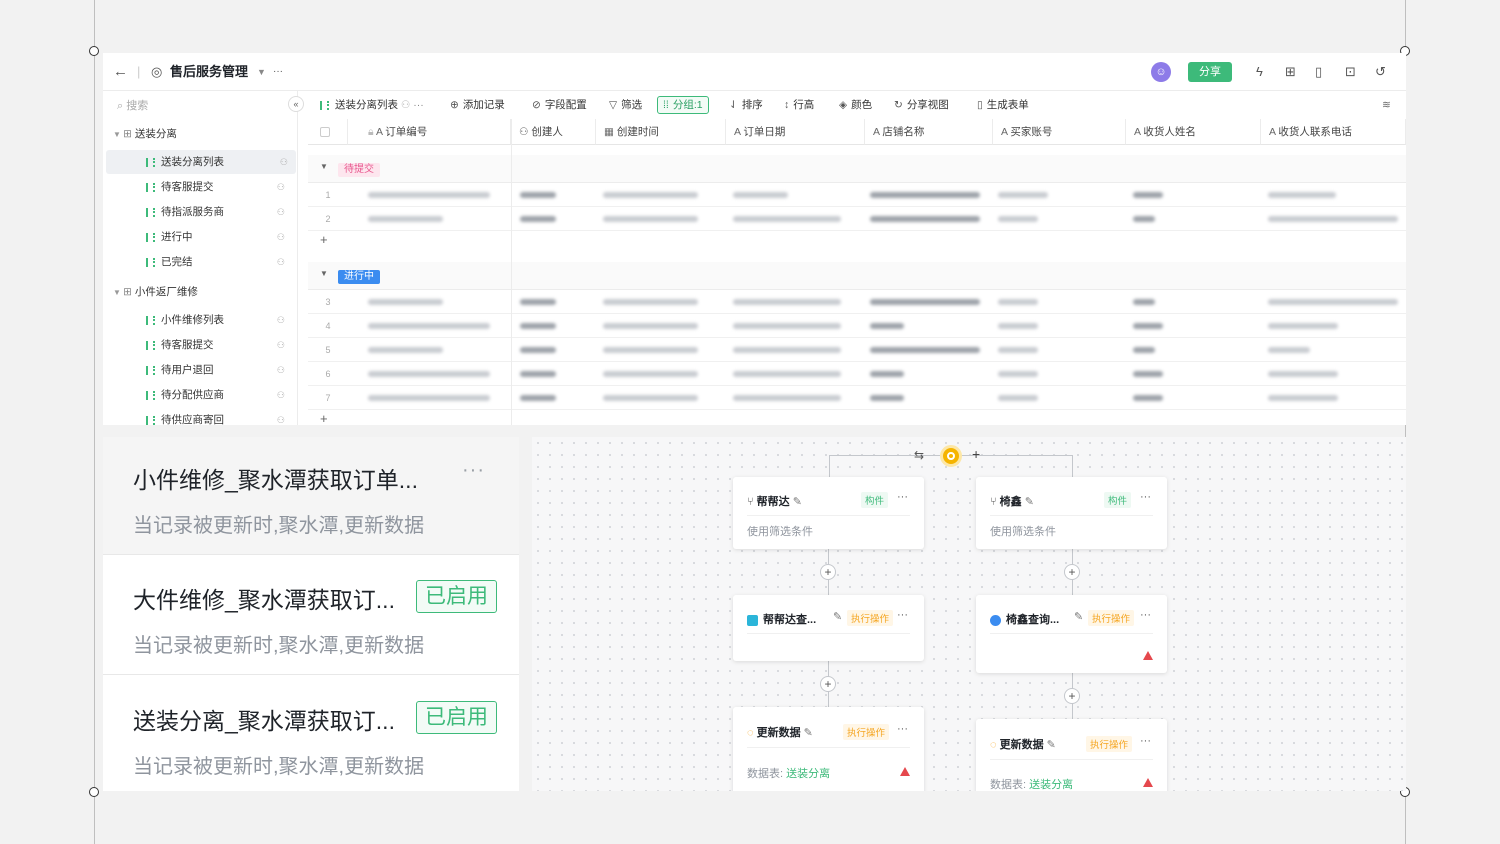  Describe the element at coordinates (1318, 72) in the screenshot. I see `document-icon: ▯` at that location.